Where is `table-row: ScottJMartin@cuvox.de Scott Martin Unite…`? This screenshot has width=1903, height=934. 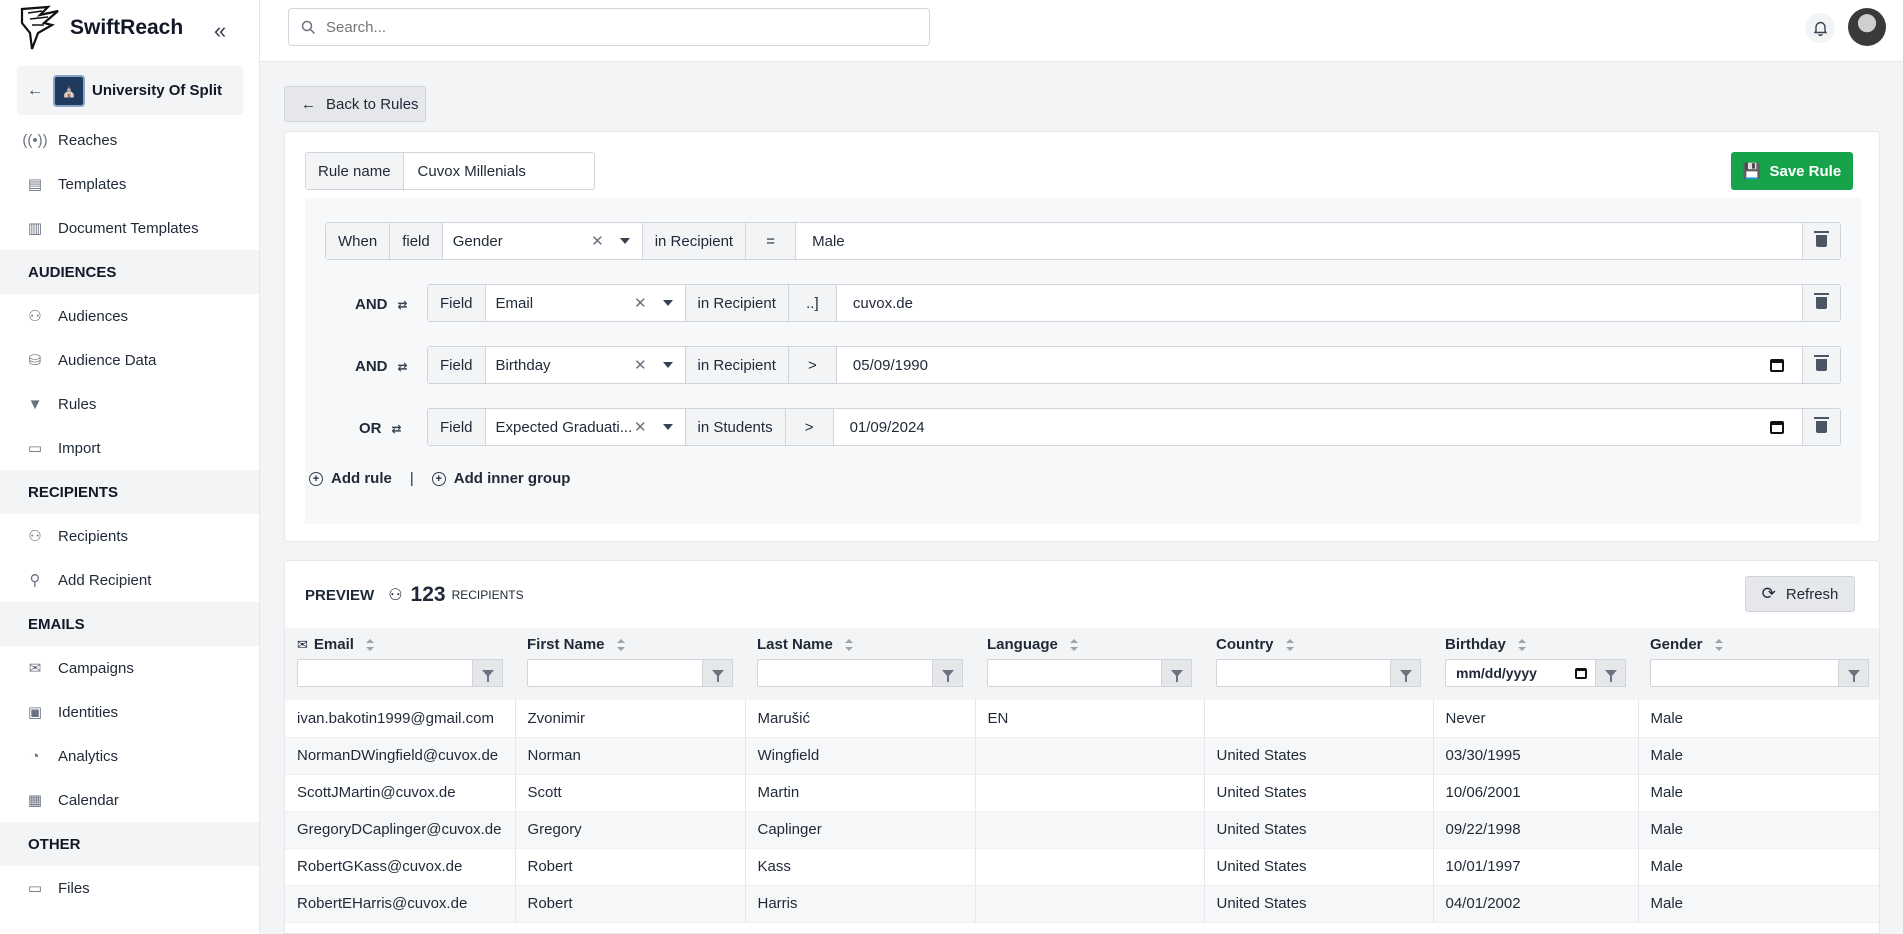 table-row: ScottJMartin@cuvox.de Scott Martin Unite… is located at coordinates (1082, 793).